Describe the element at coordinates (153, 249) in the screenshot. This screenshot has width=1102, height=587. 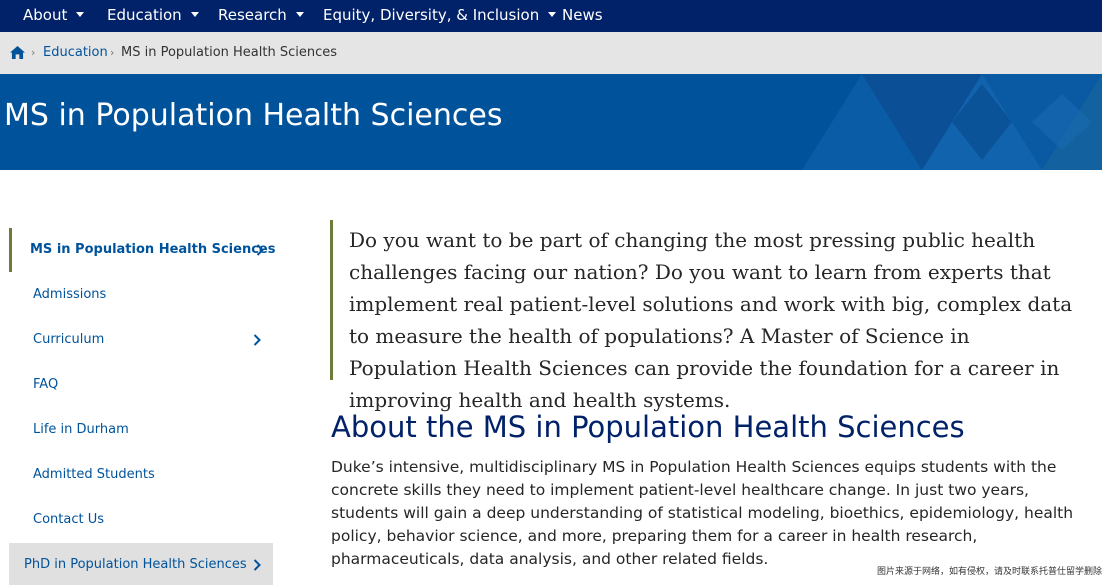
I see `sidebar-item-label: MS in Population Health Sciences` at that location.